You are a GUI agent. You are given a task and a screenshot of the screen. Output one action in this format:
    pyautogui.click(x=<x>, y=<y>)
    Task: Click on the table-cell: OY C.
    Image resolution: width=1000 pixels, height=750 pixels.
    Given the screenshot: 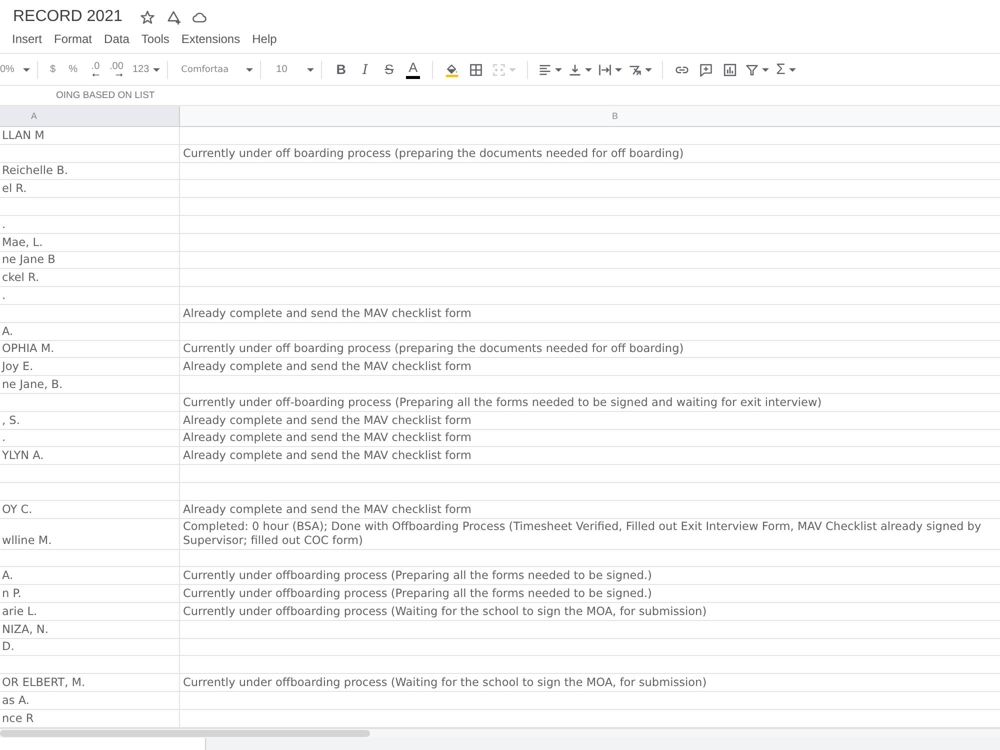 What is the action you would take?
    pyautogui.click(x=90, y=509)
    